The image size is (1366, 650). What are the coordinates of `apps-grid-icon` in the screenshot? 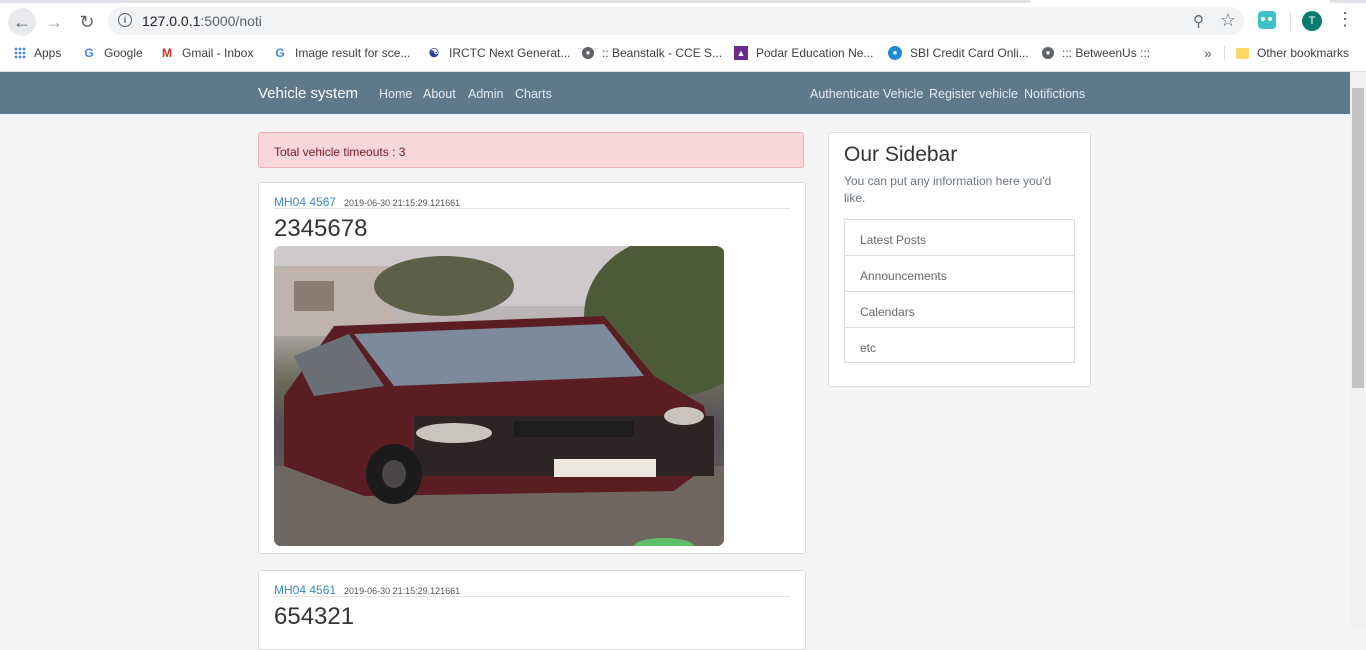 It's located at (20, 53).